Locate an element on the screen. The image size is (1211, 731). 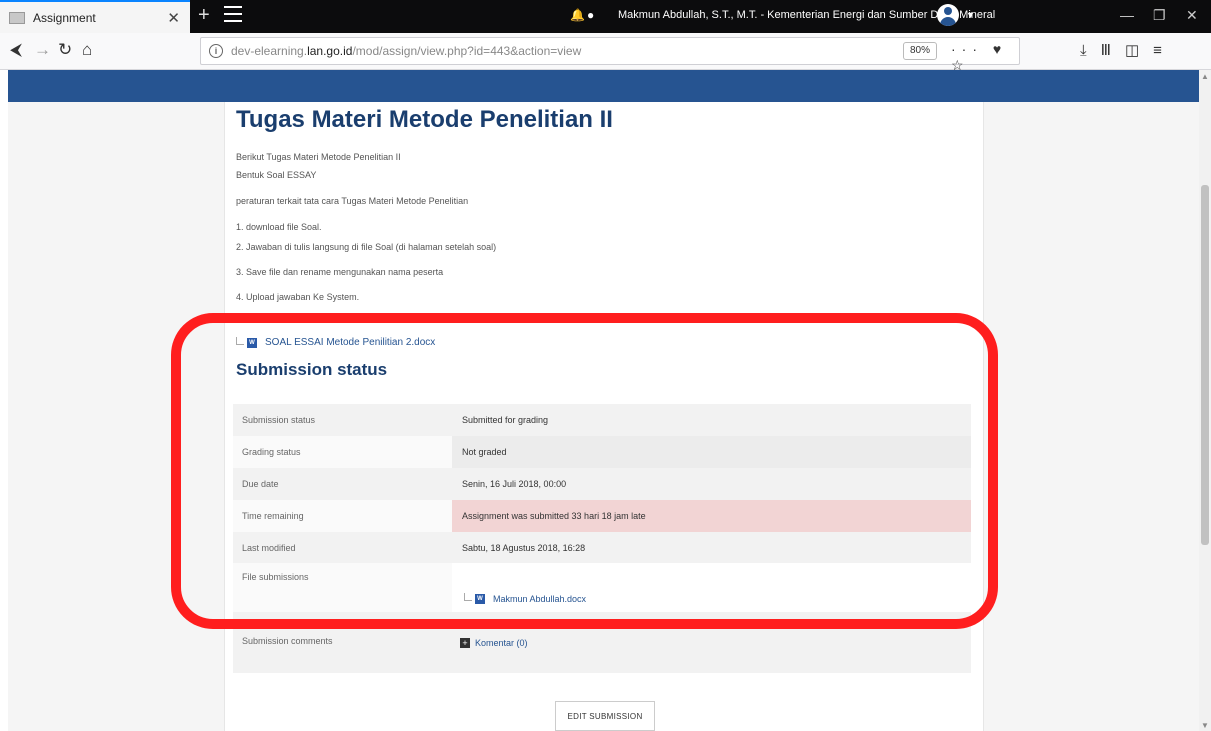
assignment-attachment-link: W SOAL ESSAI Metode Penilitian 2.docx is located at coordinates (336, 342).